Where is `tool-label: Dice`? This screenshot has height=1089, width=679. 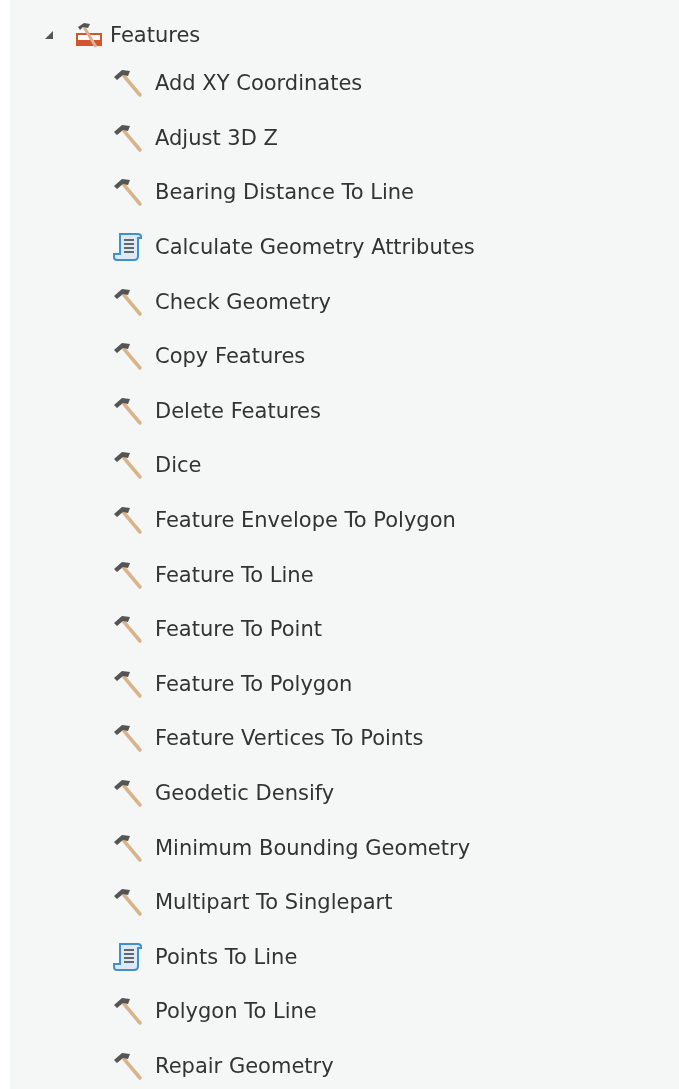
tool-label: Dice is located at coordinates (178, 465).